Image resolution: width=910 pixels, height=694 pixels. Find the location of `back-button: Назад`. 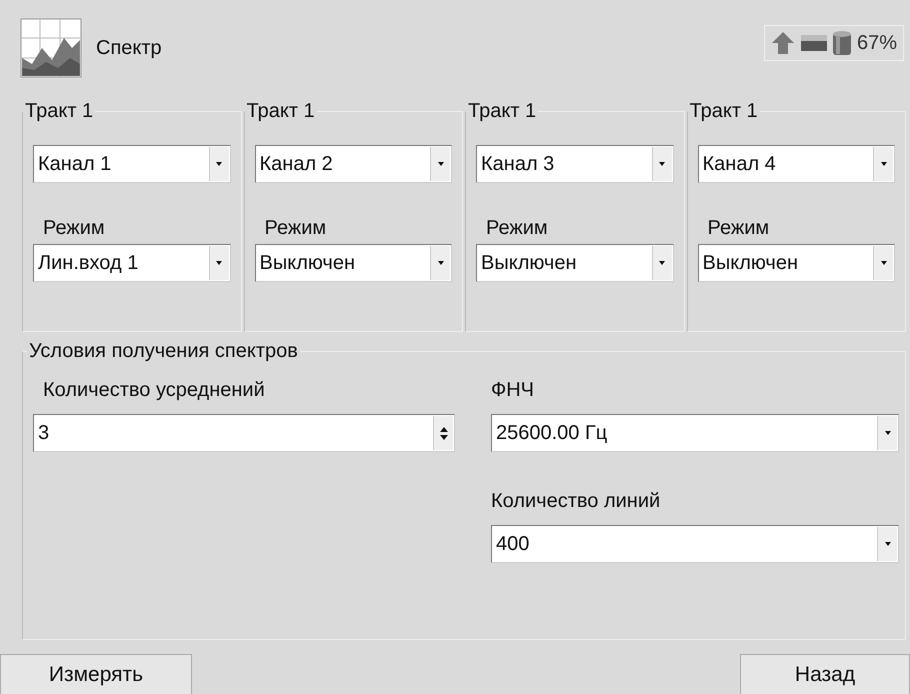

back-button: Назад is located at coordinates (825, 674).